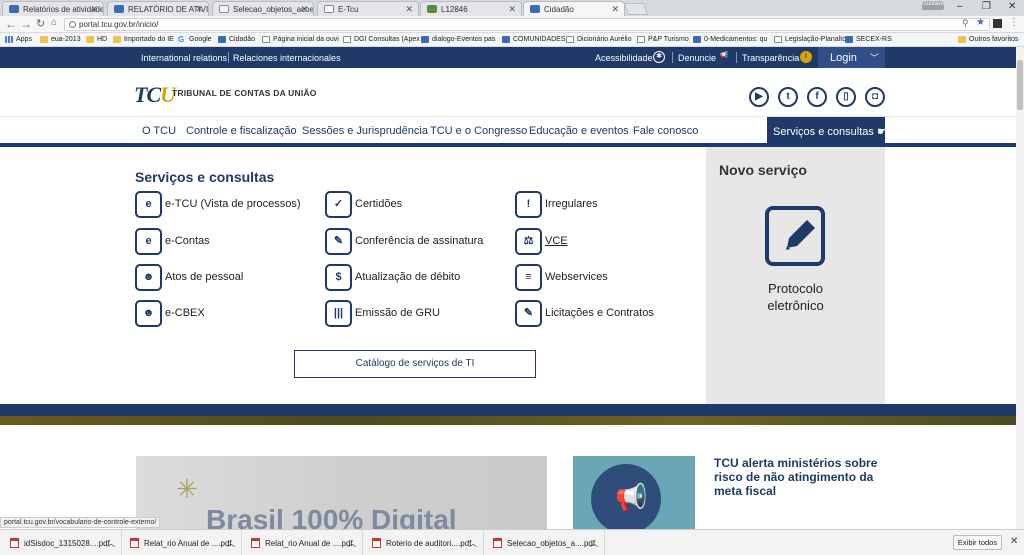  I want to click on browser-tab: Relatórios de atividades ✕, so click(53, 8).